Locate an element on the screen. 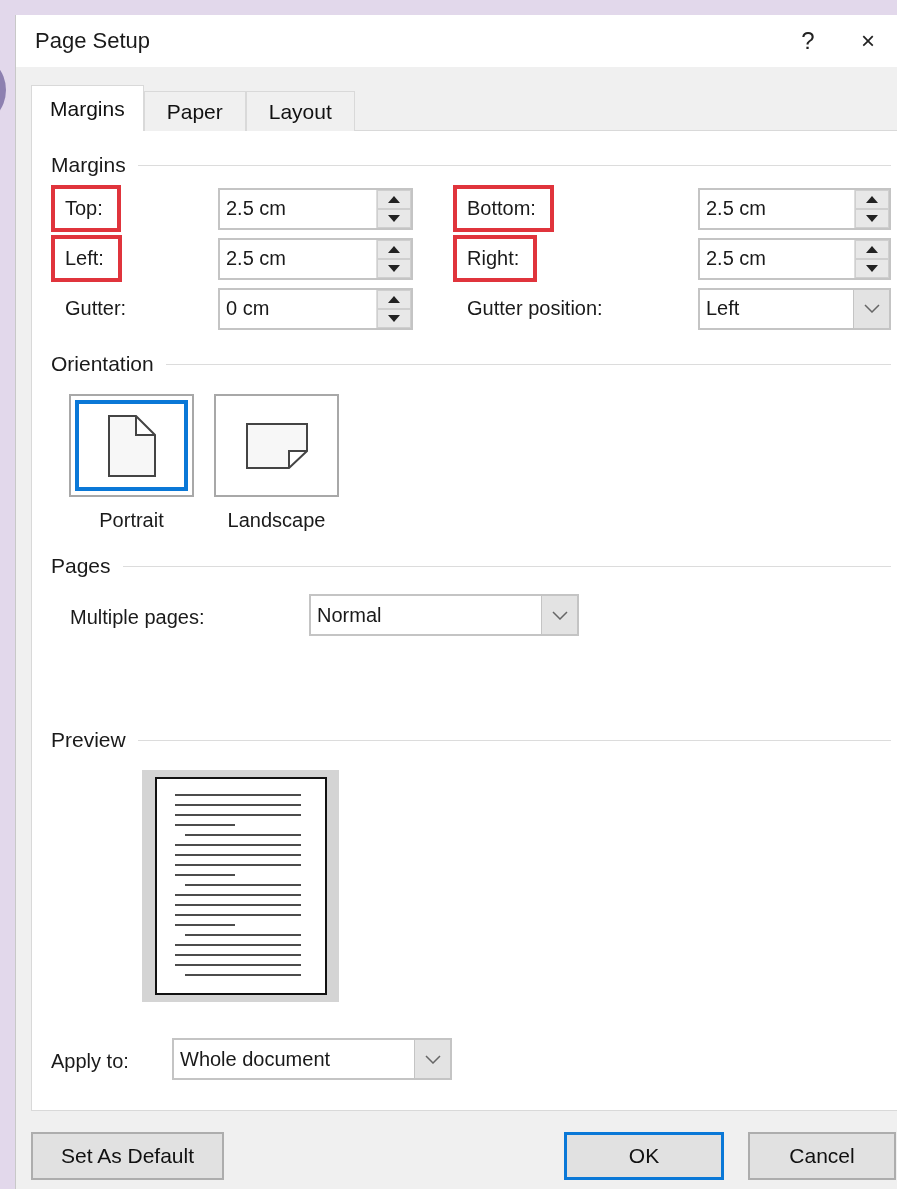 The image size is (897, 1189). field-label: Apply to: is located at coordinates (90, 1061).